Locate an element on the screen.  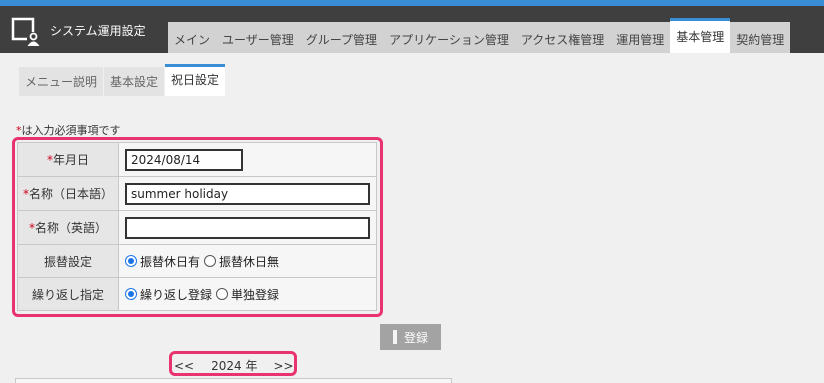
form-row-name-ja: *名称（日本語） summer holiday is located at coordinates (197, 193).